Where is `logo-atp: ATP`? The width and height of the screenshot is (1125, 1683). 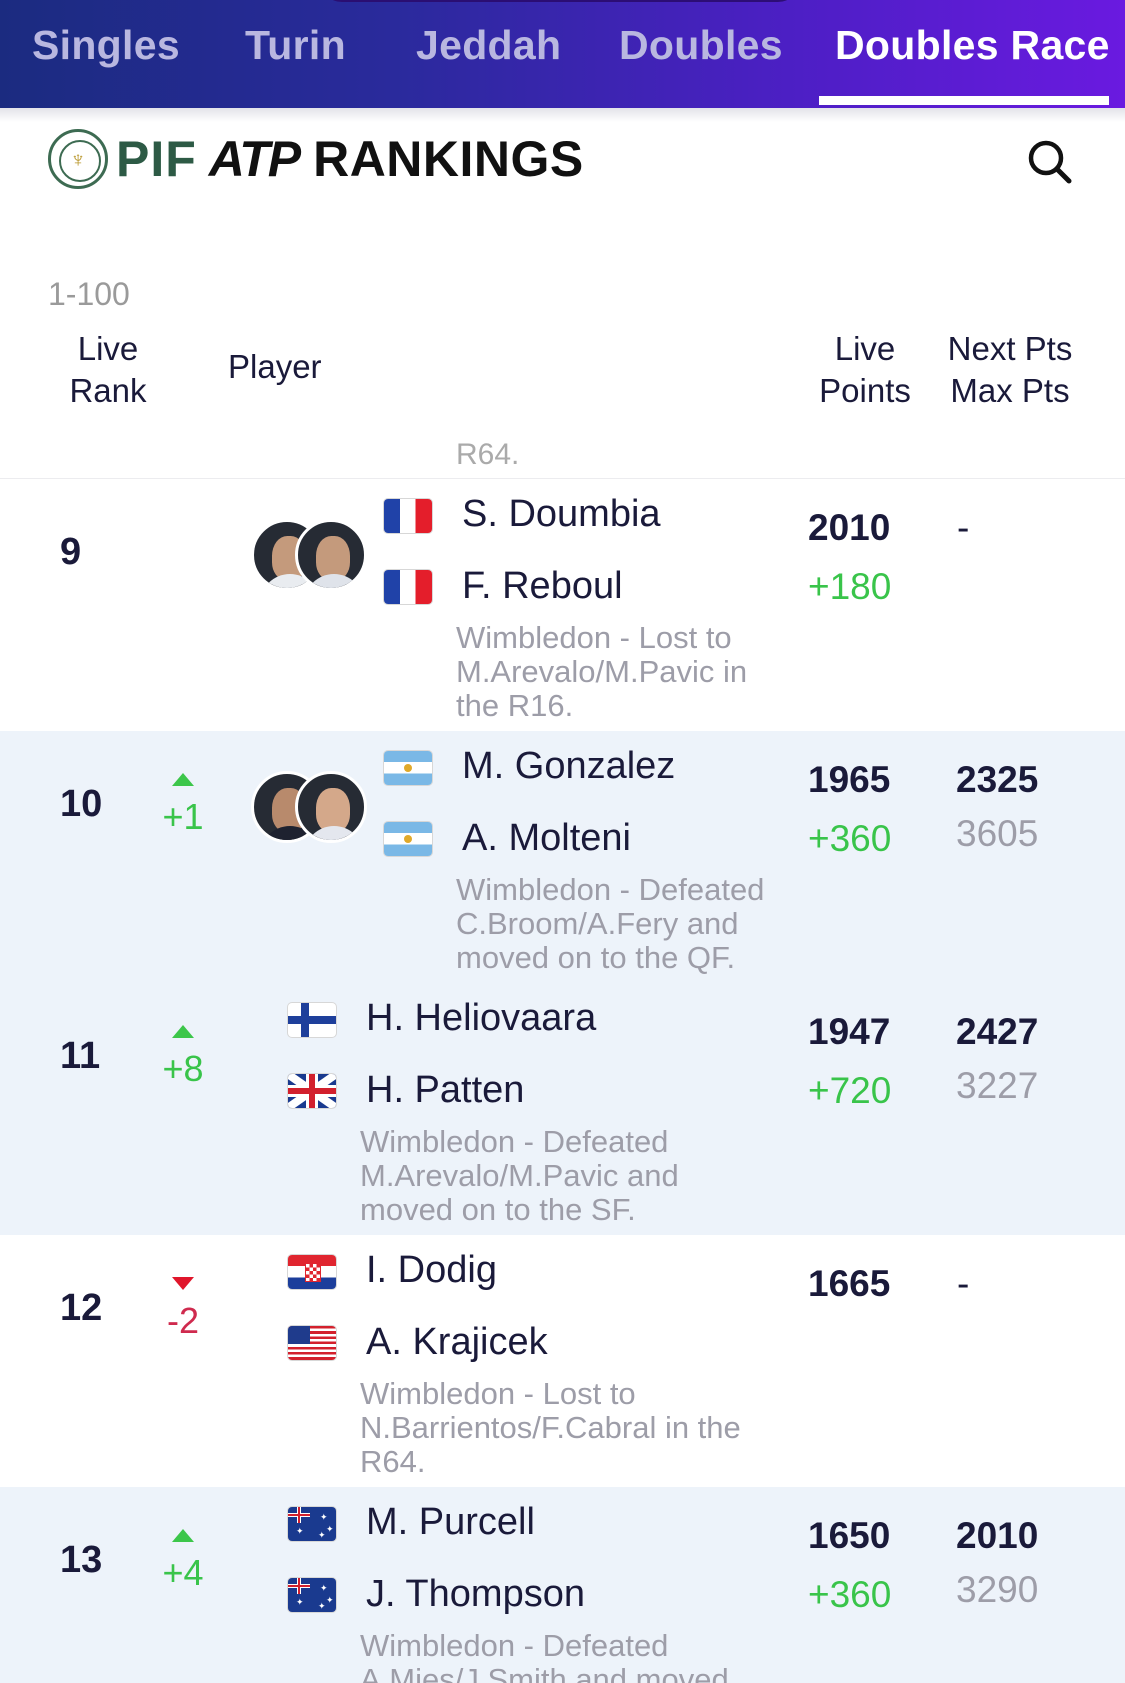
logo-atp: ATP is located at coordinates (254, 159).